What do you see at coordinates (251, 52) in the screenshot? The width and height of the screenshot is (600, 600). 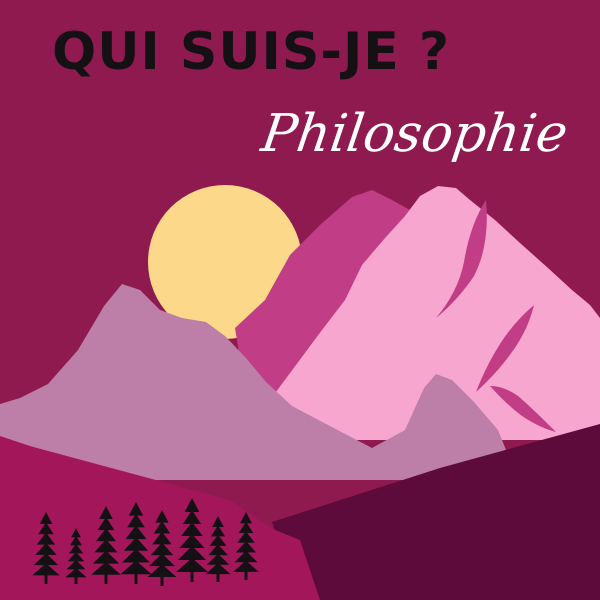 I see `page-title: QUI SUIS-JE ?` at bounding box center [251, 52].